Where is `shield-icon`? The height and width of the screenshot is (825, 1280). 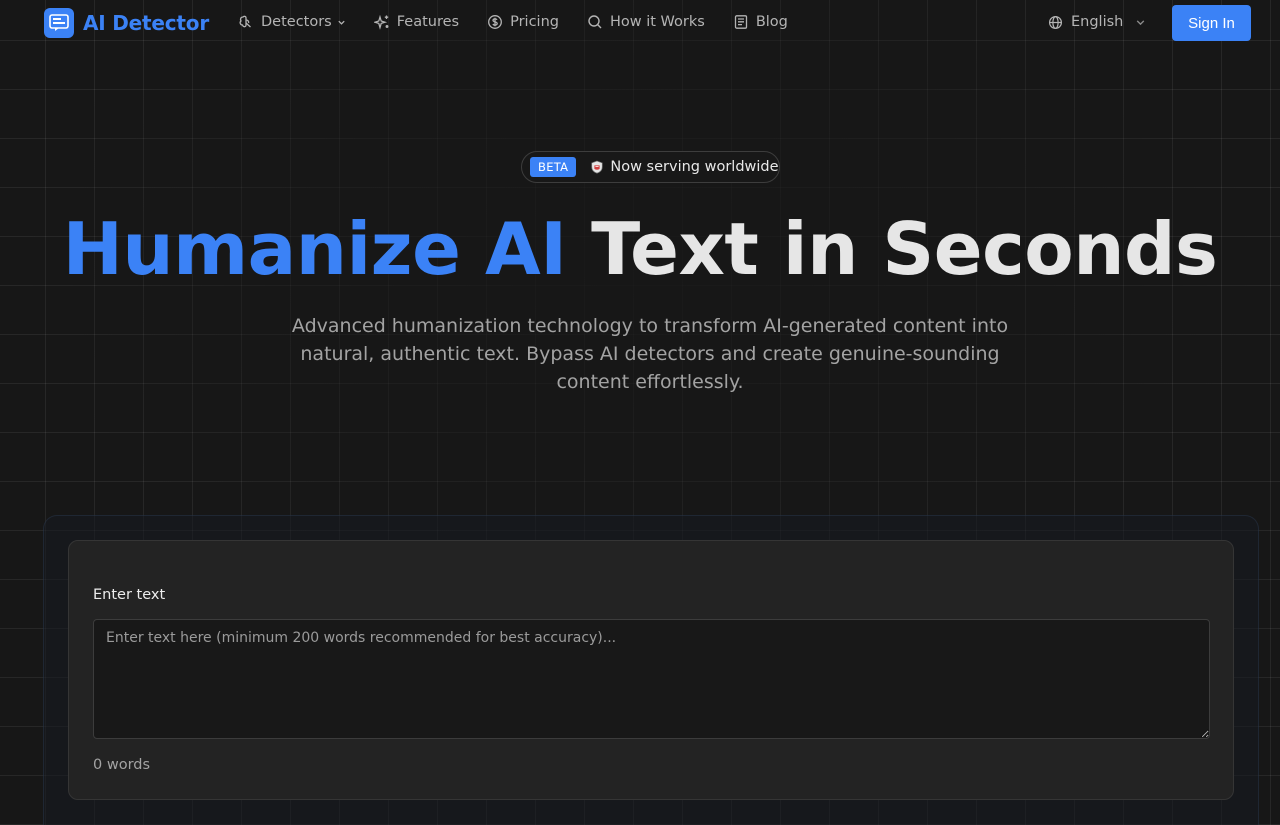
shield-icon is located at coordinates (597, 167).